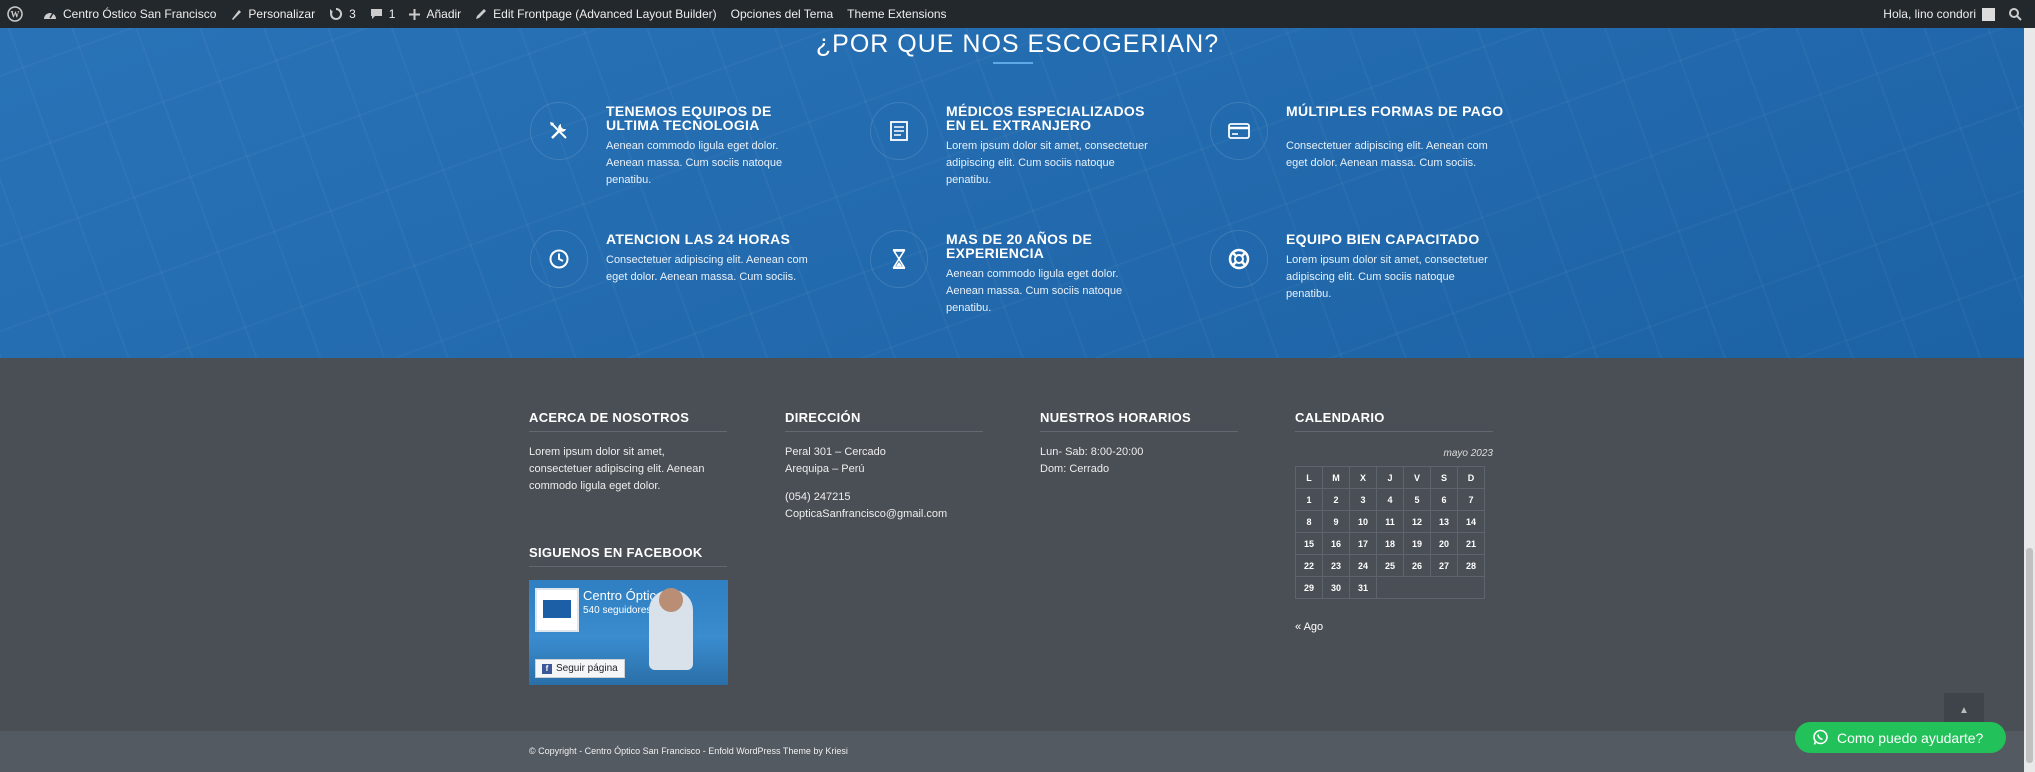 The height and width of the screenshot is (772, 2035). What do you see at coordinates (1336, 565) in the screenshot?
I see `calendar-day: 23` at bounding box center [1336, 565].